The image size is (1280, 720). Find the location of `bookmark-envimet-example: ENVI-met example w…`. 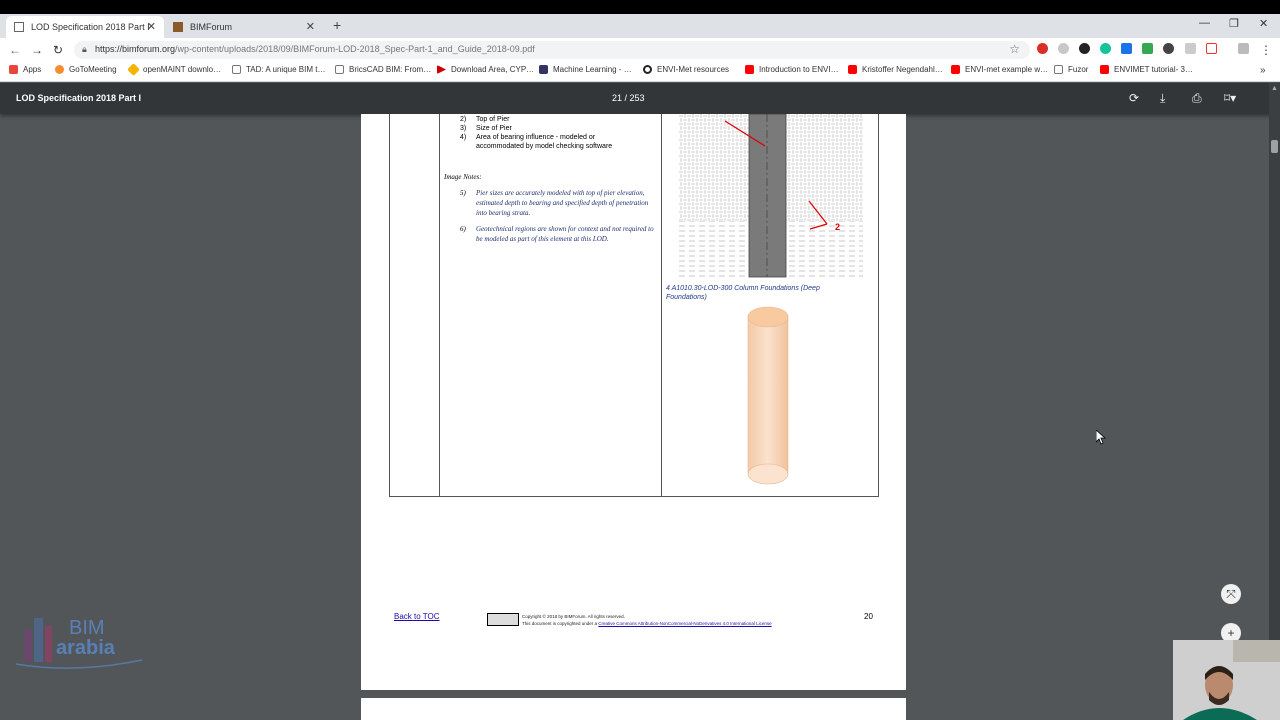

bookmark-envimet-example: ENVI-met example w… is located at coordinates (999, 69).